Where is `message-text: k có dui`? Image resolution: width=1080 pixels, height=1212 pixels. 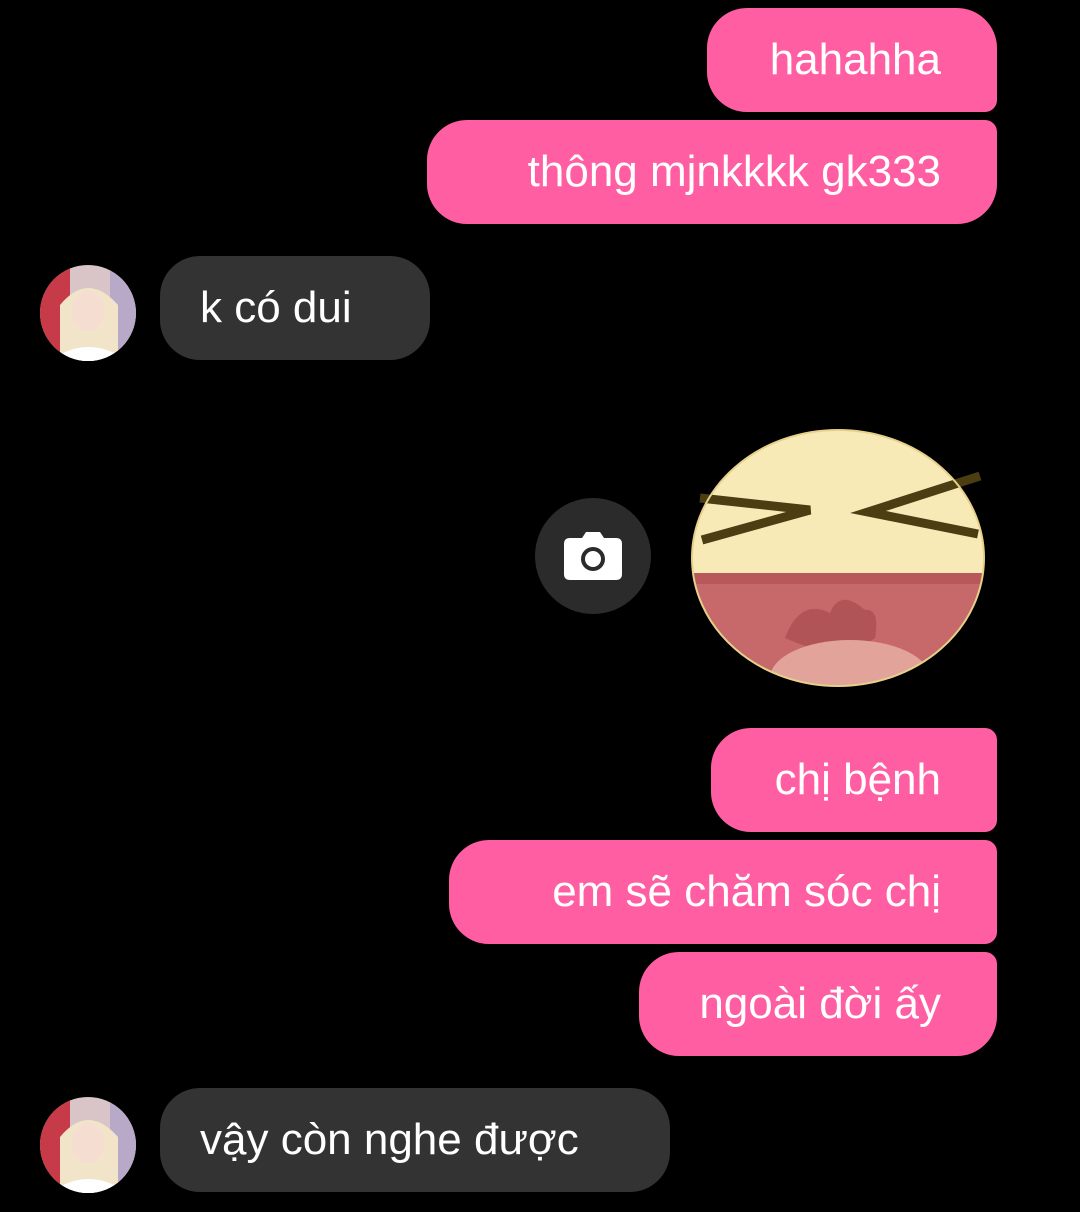
message-text: k có dui is located at coordinates (276, 307).